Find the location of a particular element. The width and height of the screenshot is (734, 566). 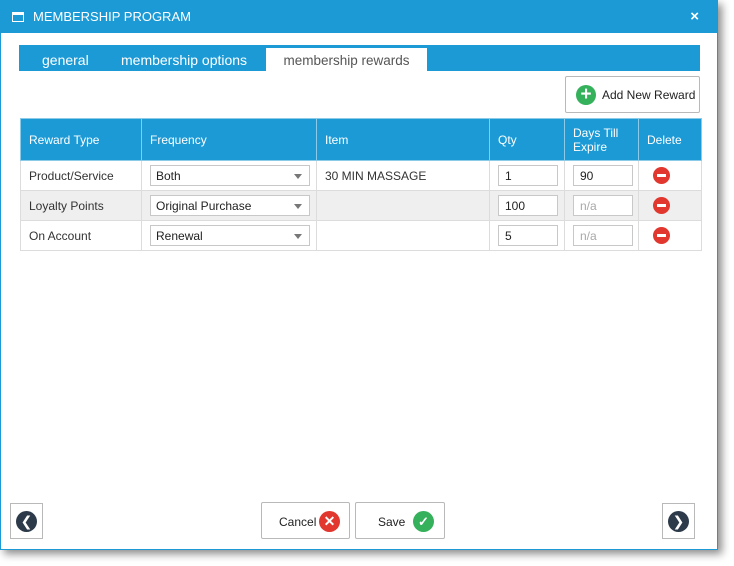

title-bar: MEMBERSHIP PROGRAM × is located at coordinates (359, 17).